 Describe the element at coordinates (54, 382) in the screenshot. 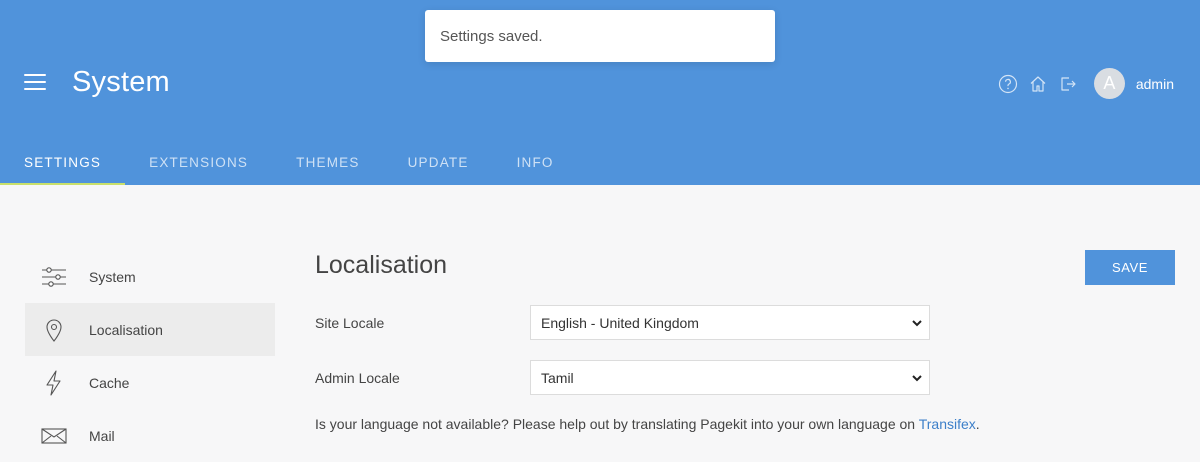

I see `lightning-icon` at that location.